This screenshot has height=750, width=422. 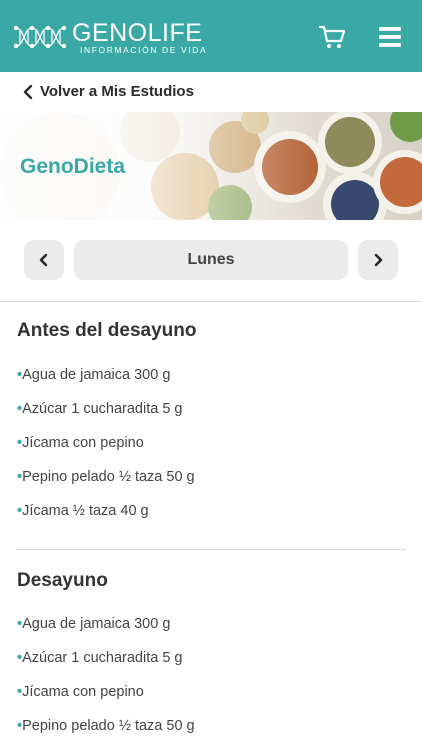 What do you see at coordinates (332, 37) in the screenshot?
I see `cart-icon` at bounding box center [332, 37].